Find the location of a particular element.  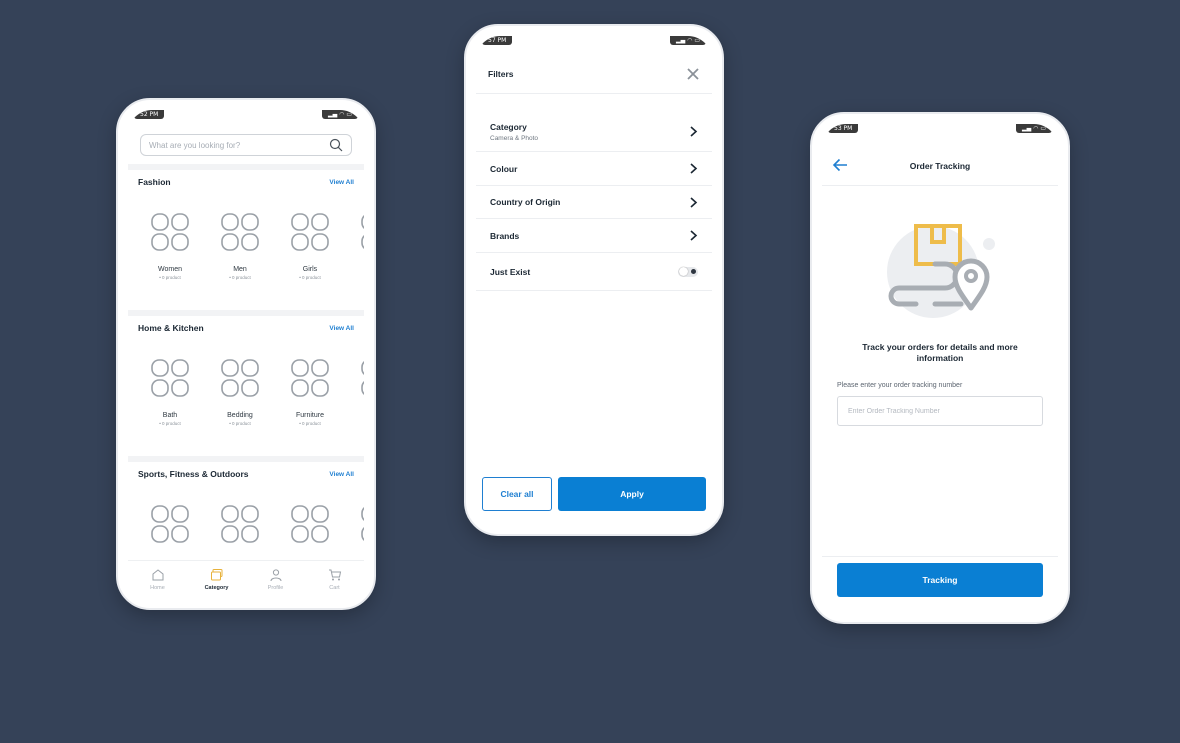

cart-icon is located at coordinates (334, 575).